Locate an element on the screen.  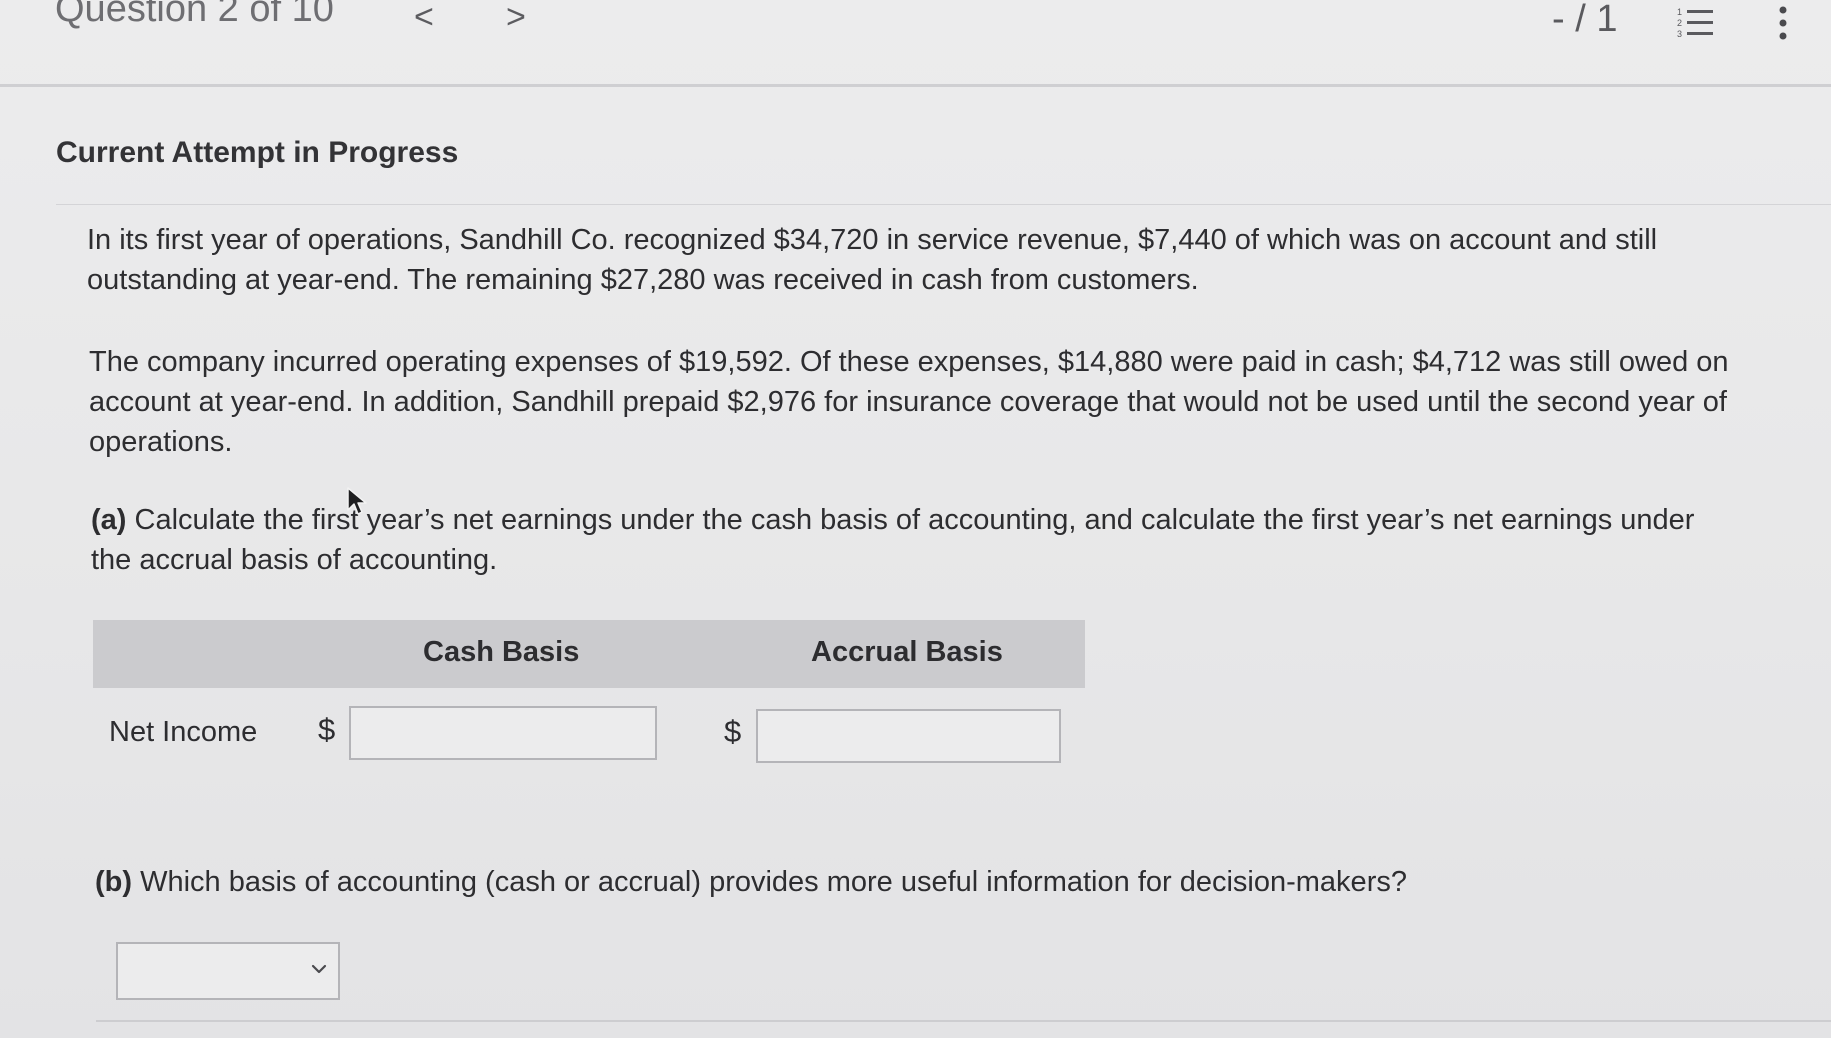
svg-text: 3 is located at coordinates (1679, 34).